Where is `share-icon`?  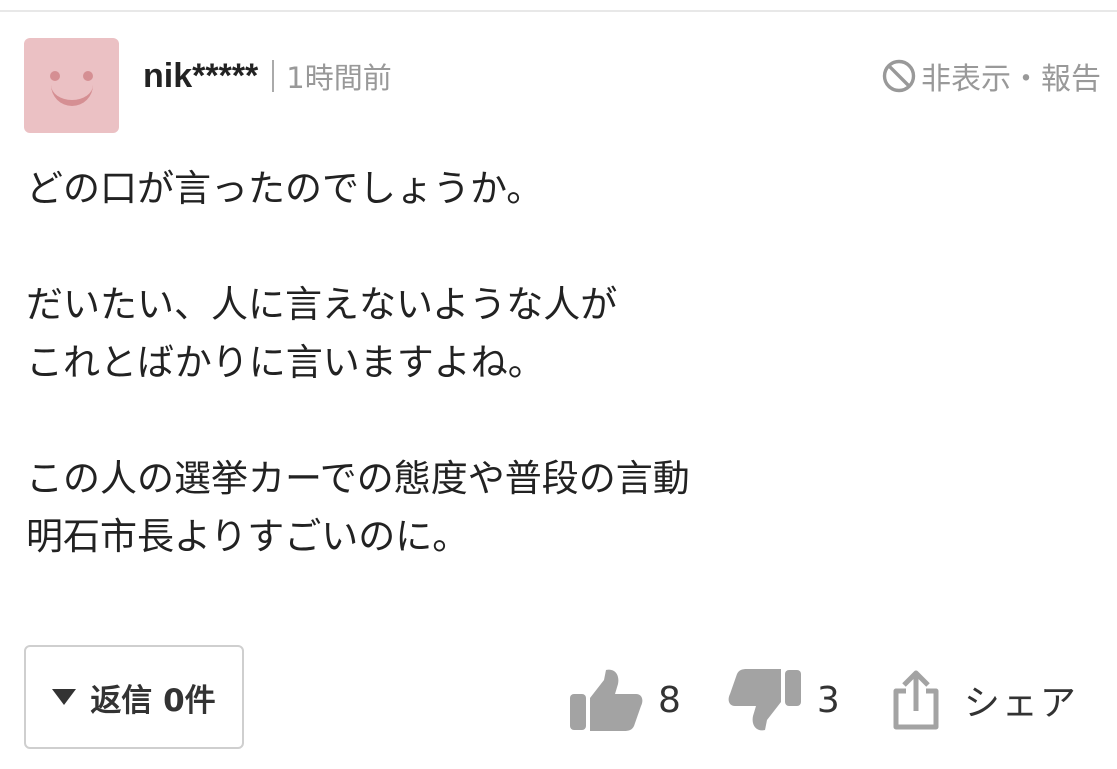 share-icon is located at coordinates (916, 700).